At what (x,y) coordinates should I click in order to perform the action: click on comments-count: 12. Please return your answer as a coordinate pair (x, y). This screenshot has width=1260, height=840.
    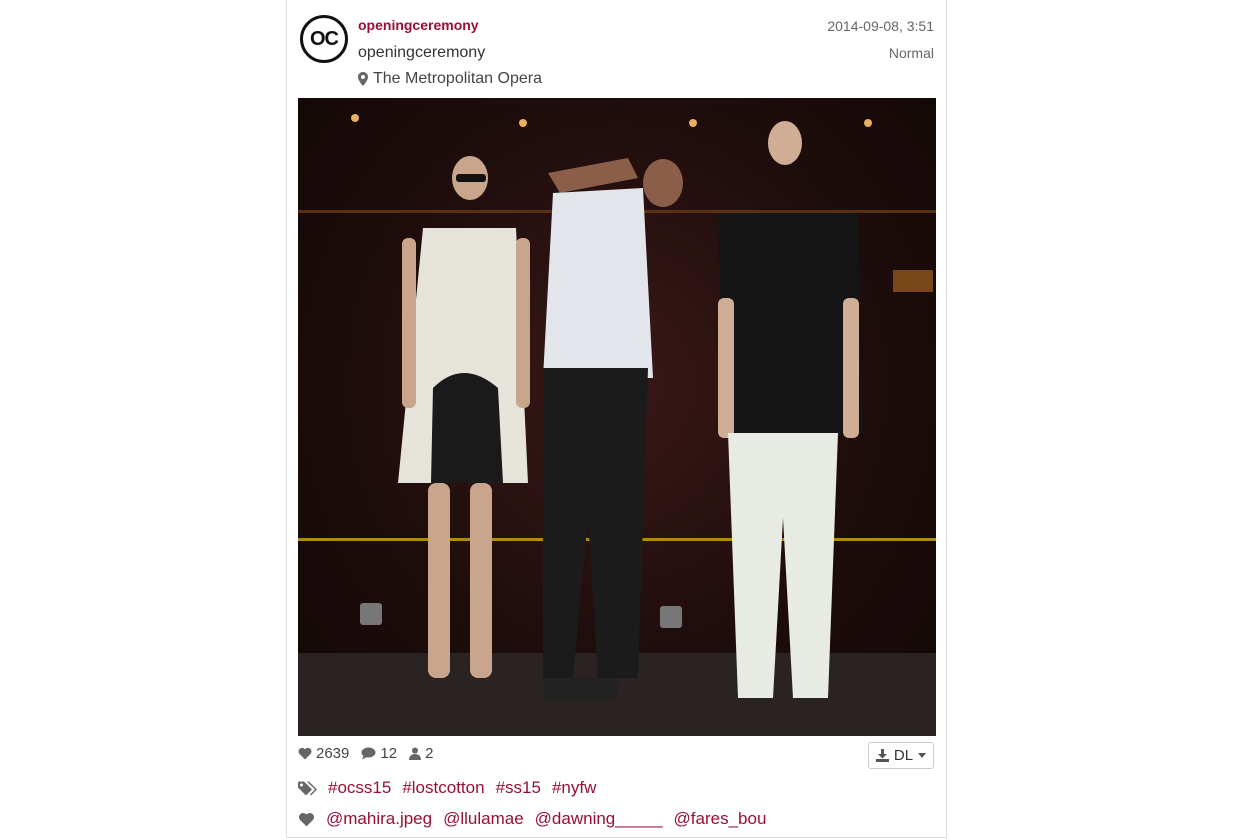
    Looking at the image, I should click on (379, 753).